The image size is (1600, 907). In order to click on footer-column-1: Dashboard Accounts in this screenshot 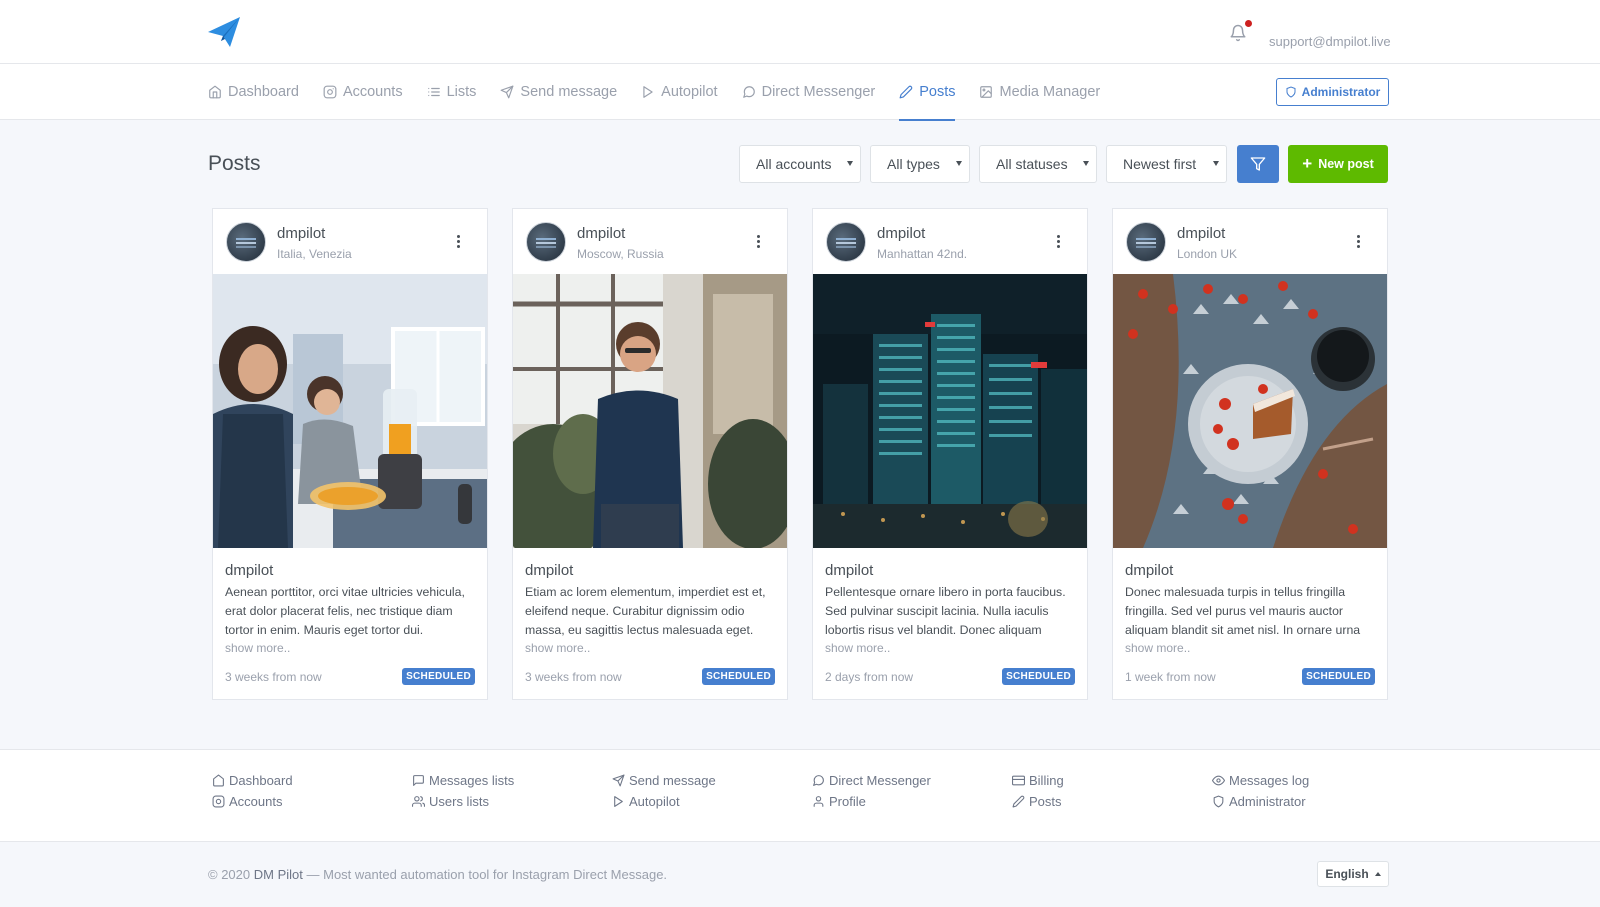, I will do `click(252, 791)`.